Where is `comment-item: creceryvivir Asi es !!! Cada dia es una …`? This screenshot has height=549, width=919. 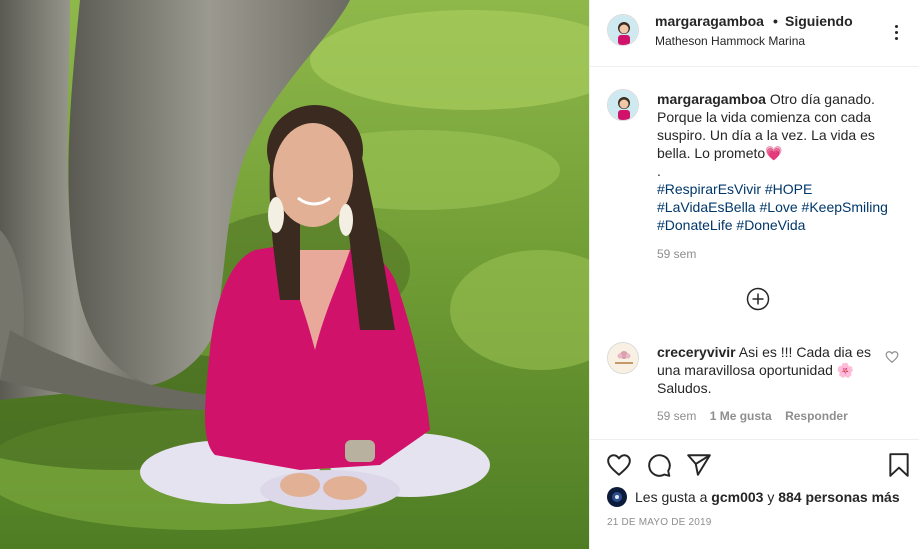
comment-item: creceryvivir Asi es !!! Cada dia es una … is located at coordinates (764, 370).